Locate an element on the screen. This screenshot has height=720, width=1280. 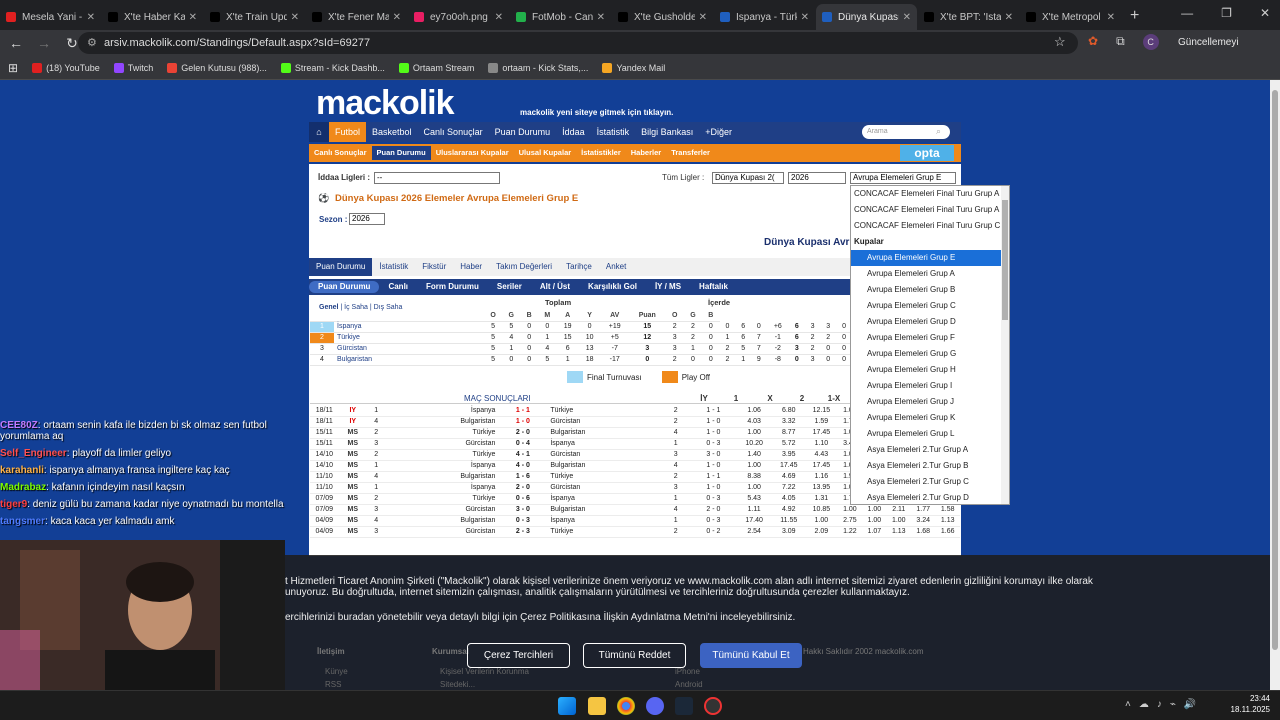
standings-subtab: Seriler is located at coordinates (509, 287).